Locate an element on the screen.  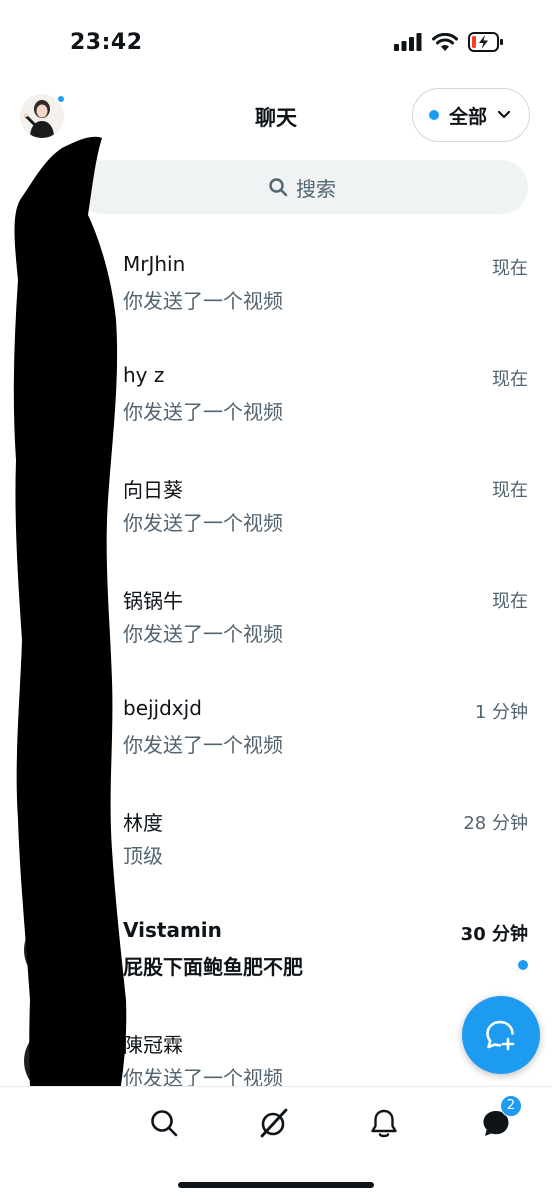
chevron-down-icon is located at coordinates (504, 114).